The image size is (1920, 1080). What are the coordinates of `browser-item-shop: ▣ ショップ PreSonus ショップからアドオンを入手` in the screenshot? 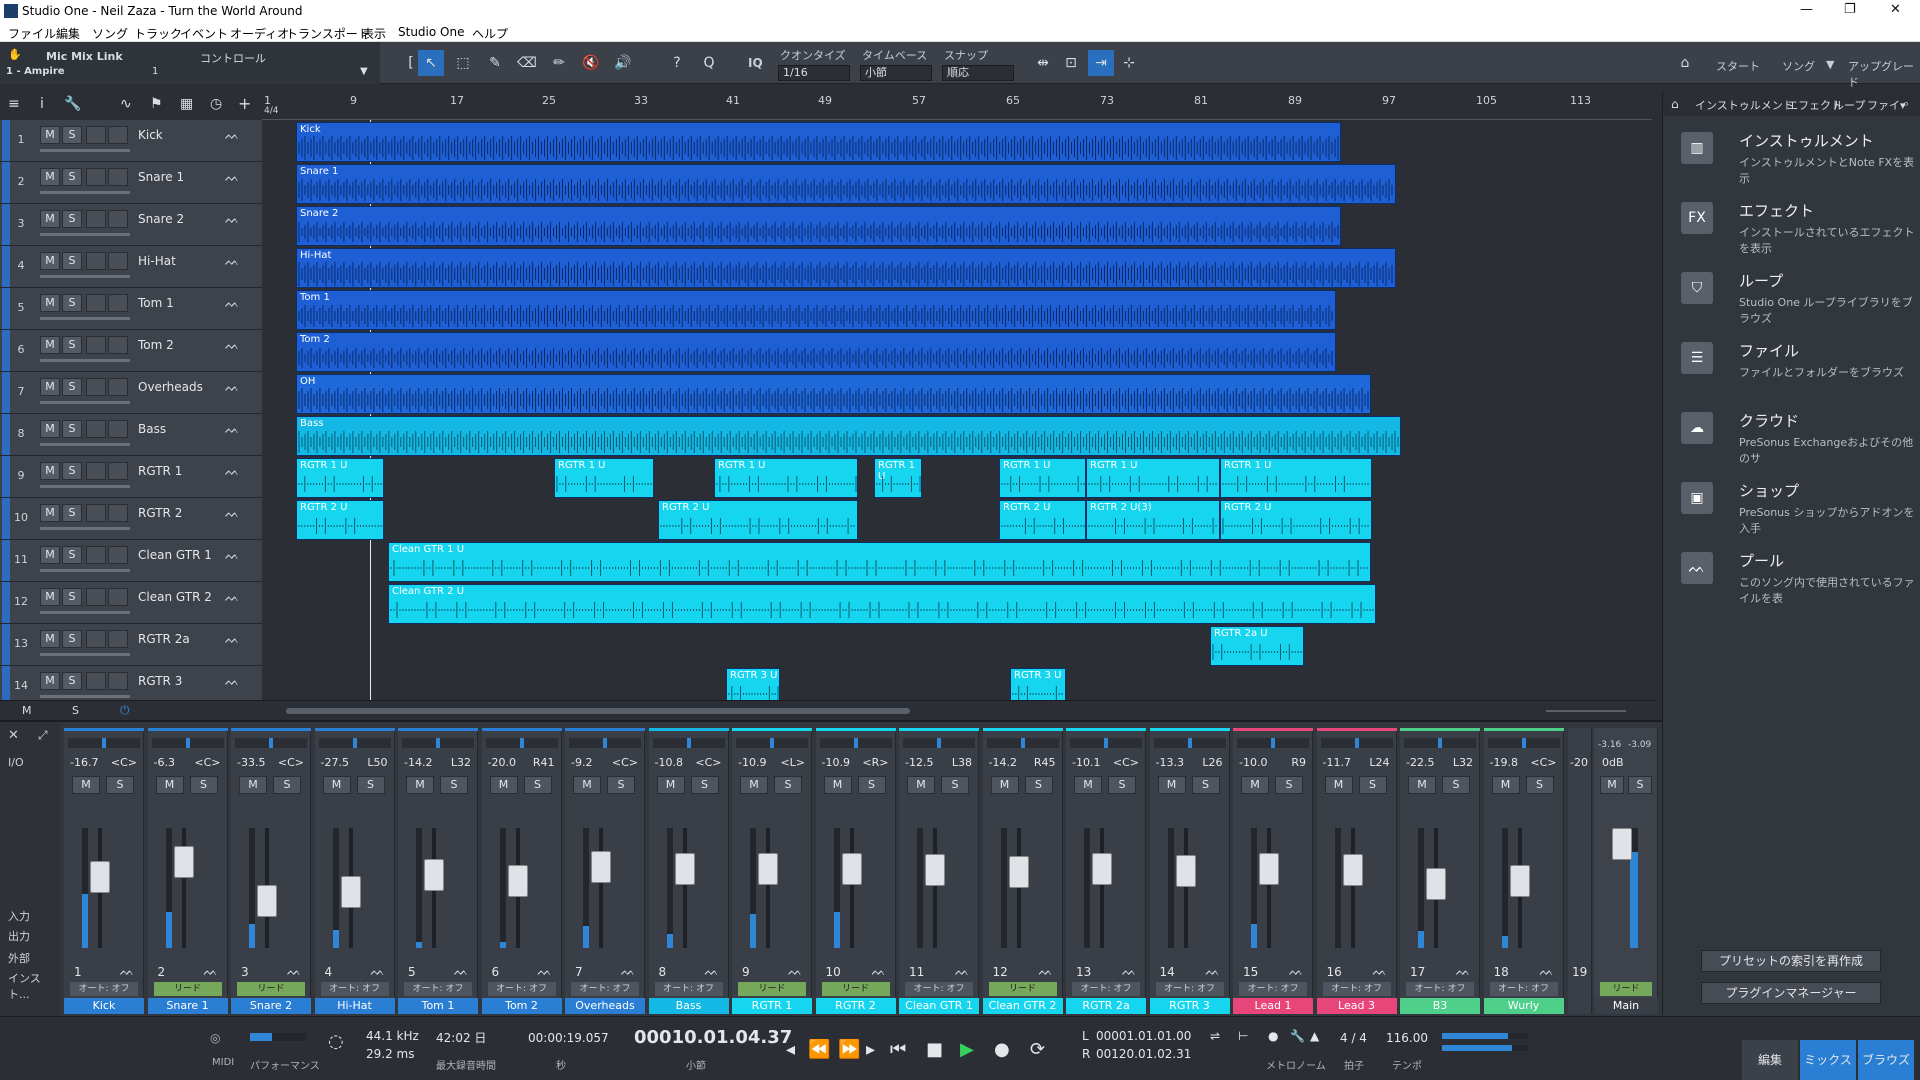 It's located at (1791, 508).